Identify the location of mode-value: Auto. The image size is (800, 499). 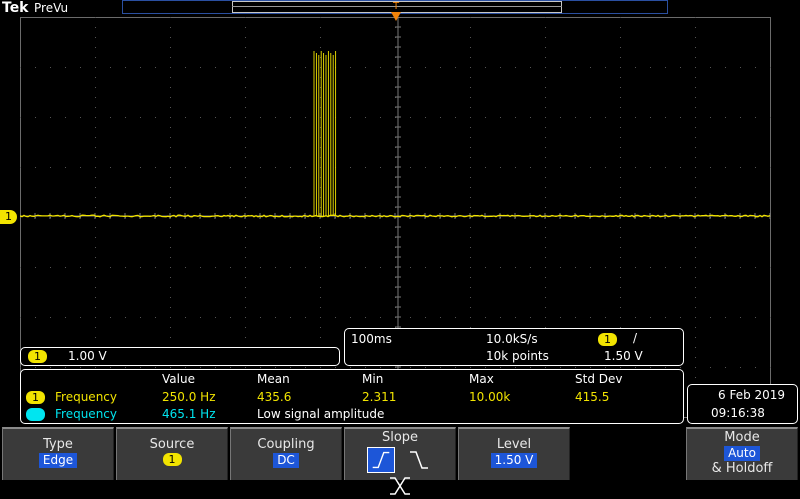
(742, 453).